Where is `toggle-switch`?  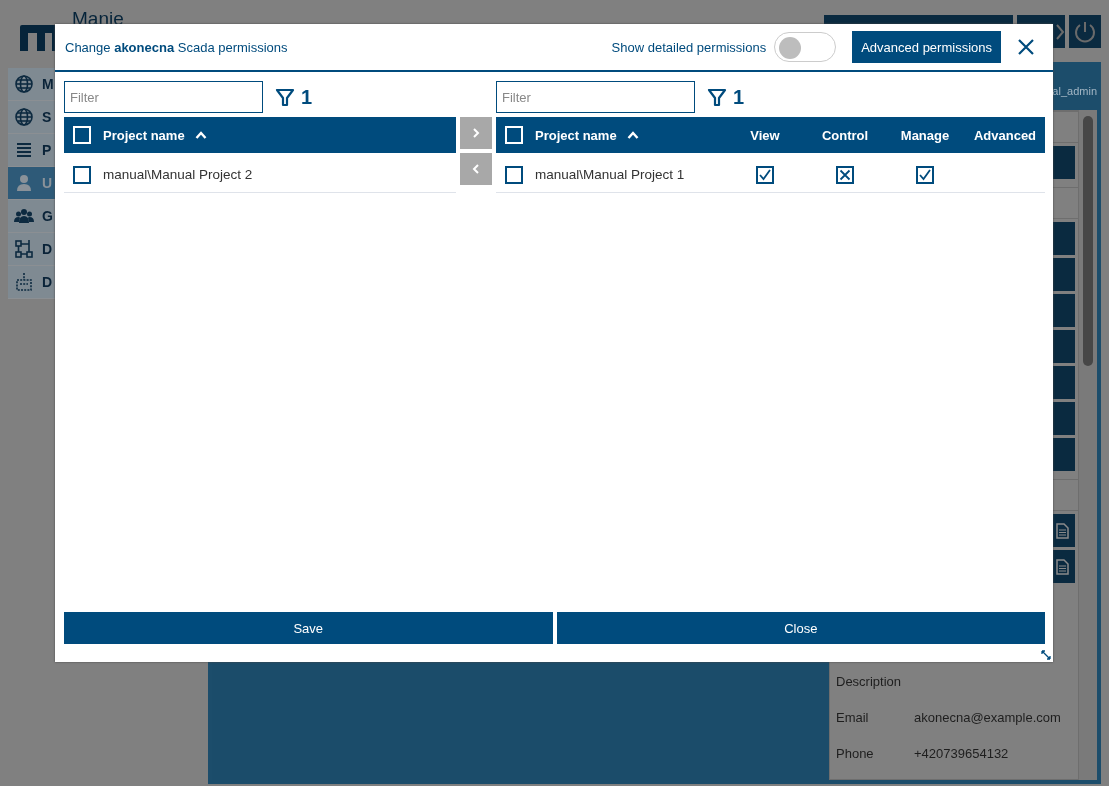
toggle-switch is located at coordinates (805, 47).